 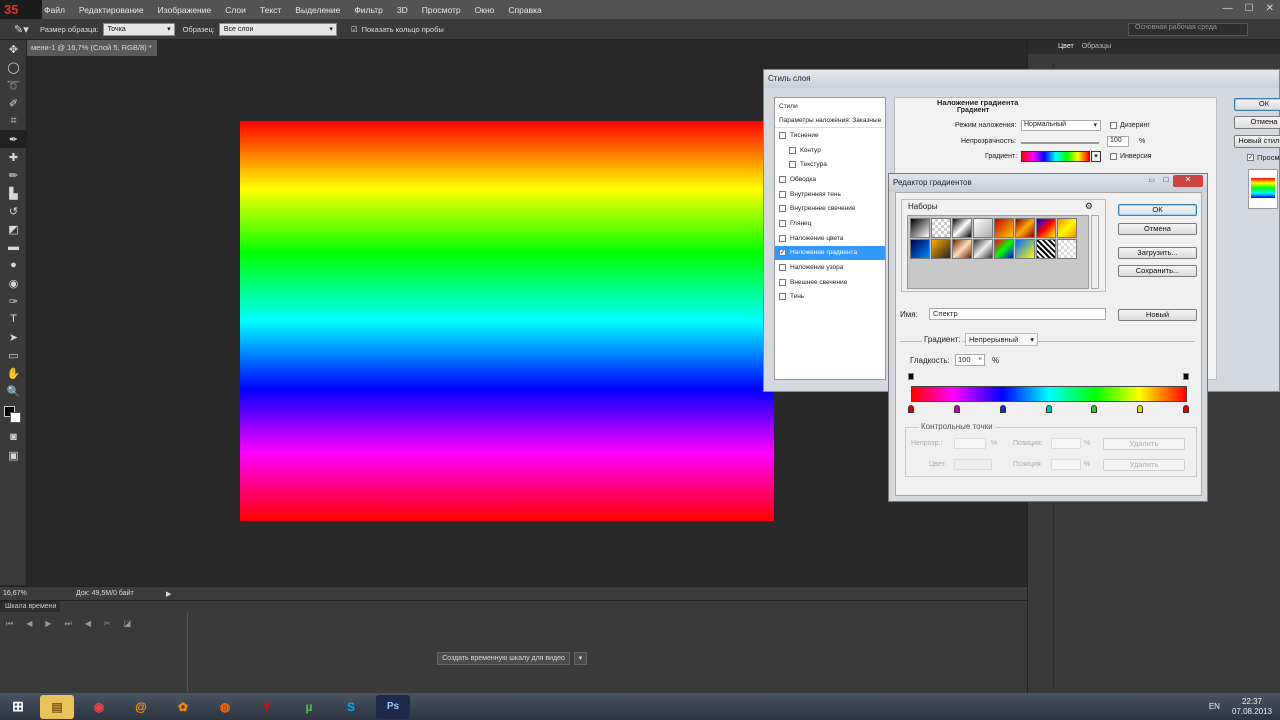 What do you see at coordinates (13, 193) in the screenshot?
I see `stamp-tool-icon: ▙` at bounding box center [13, 193].